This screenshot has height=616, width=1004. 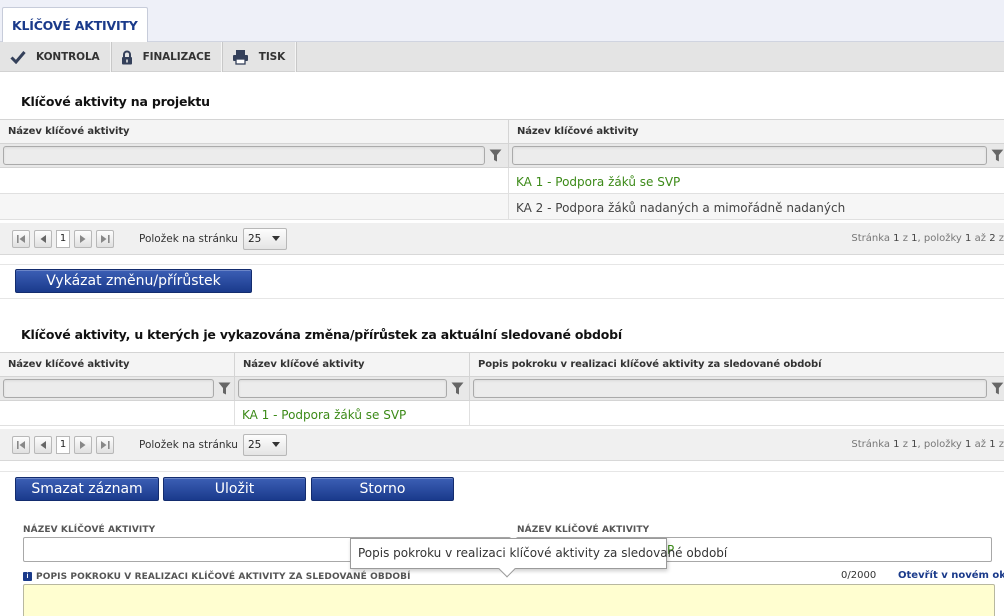 I want to click on tisk-label: TISK, so click(x=272, y=57).